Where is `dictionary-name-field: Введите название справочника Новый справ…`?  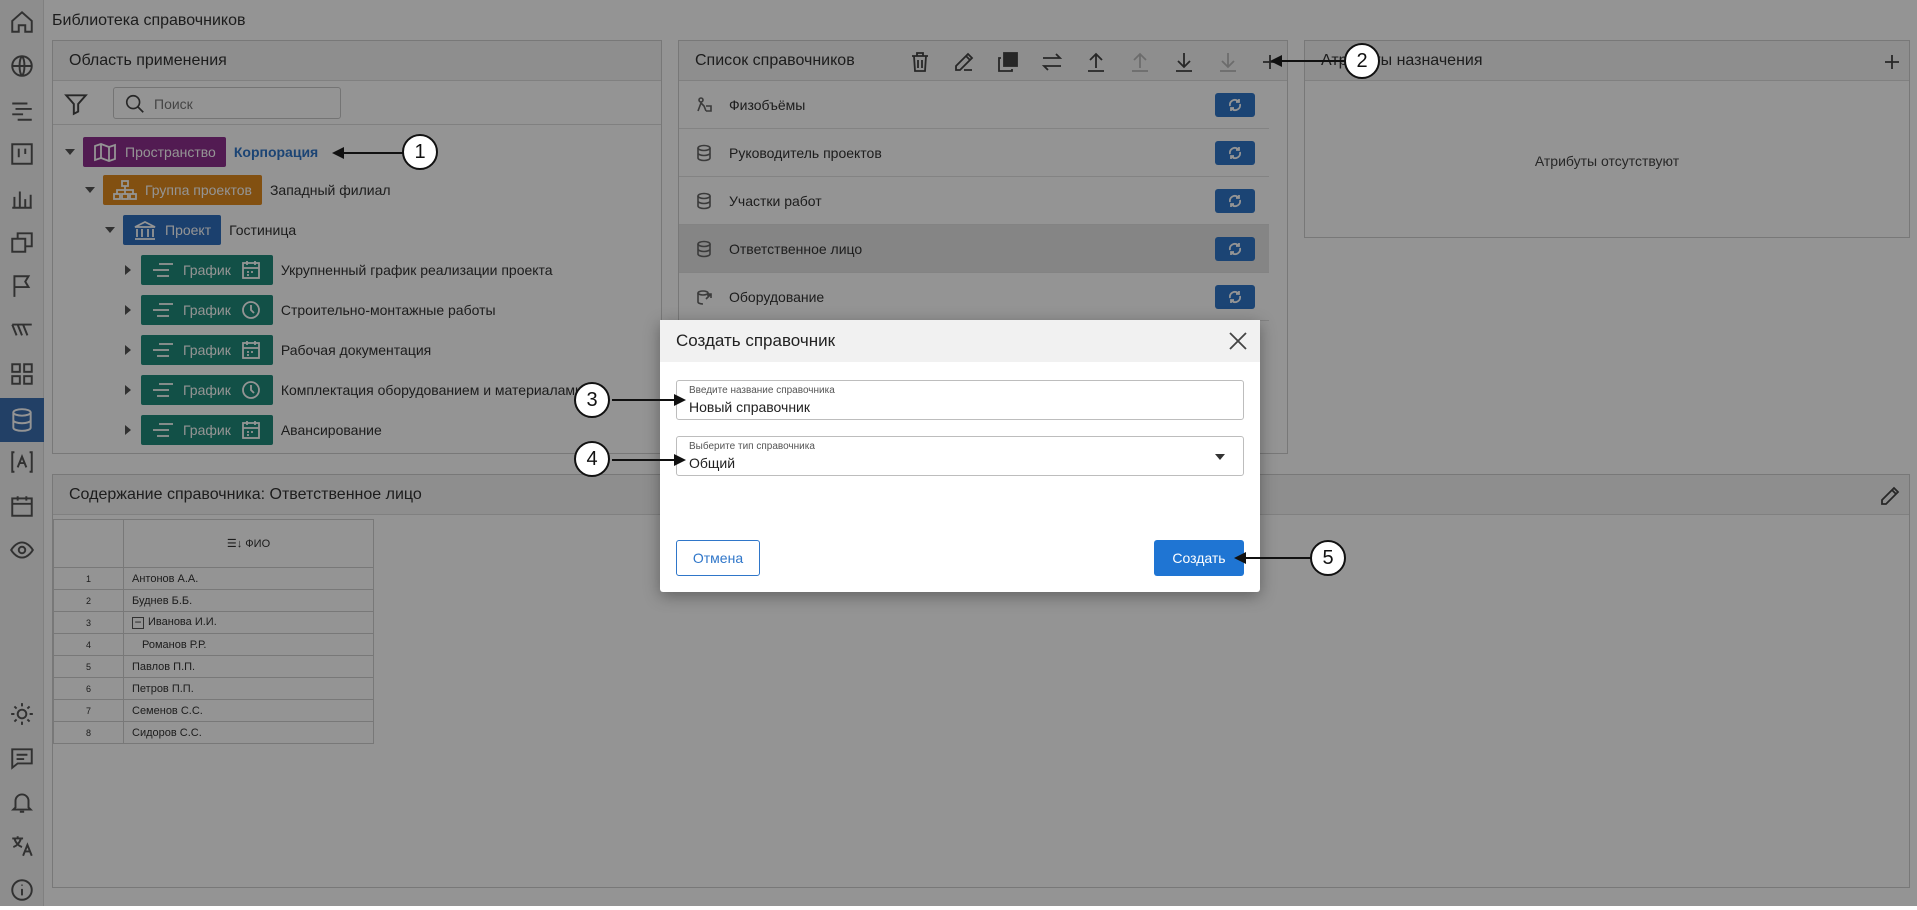 dictionary-name-field: Введите название справочника Новый справ… is located at coordinates (960, 400).